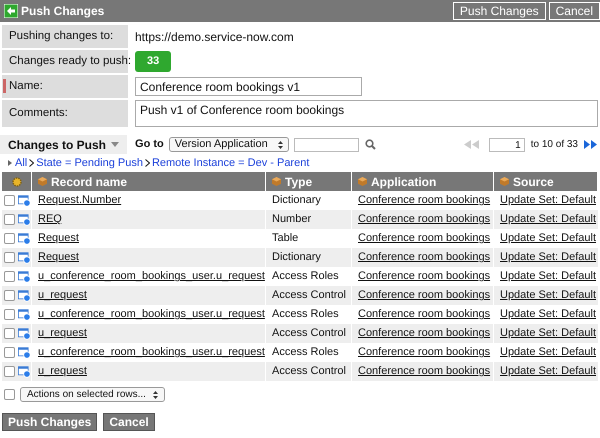 Image resolution: width=600 pixels, height=438 pixels. I want to click on breadcrumb-link: State = Pending Push, so click(89, 163).